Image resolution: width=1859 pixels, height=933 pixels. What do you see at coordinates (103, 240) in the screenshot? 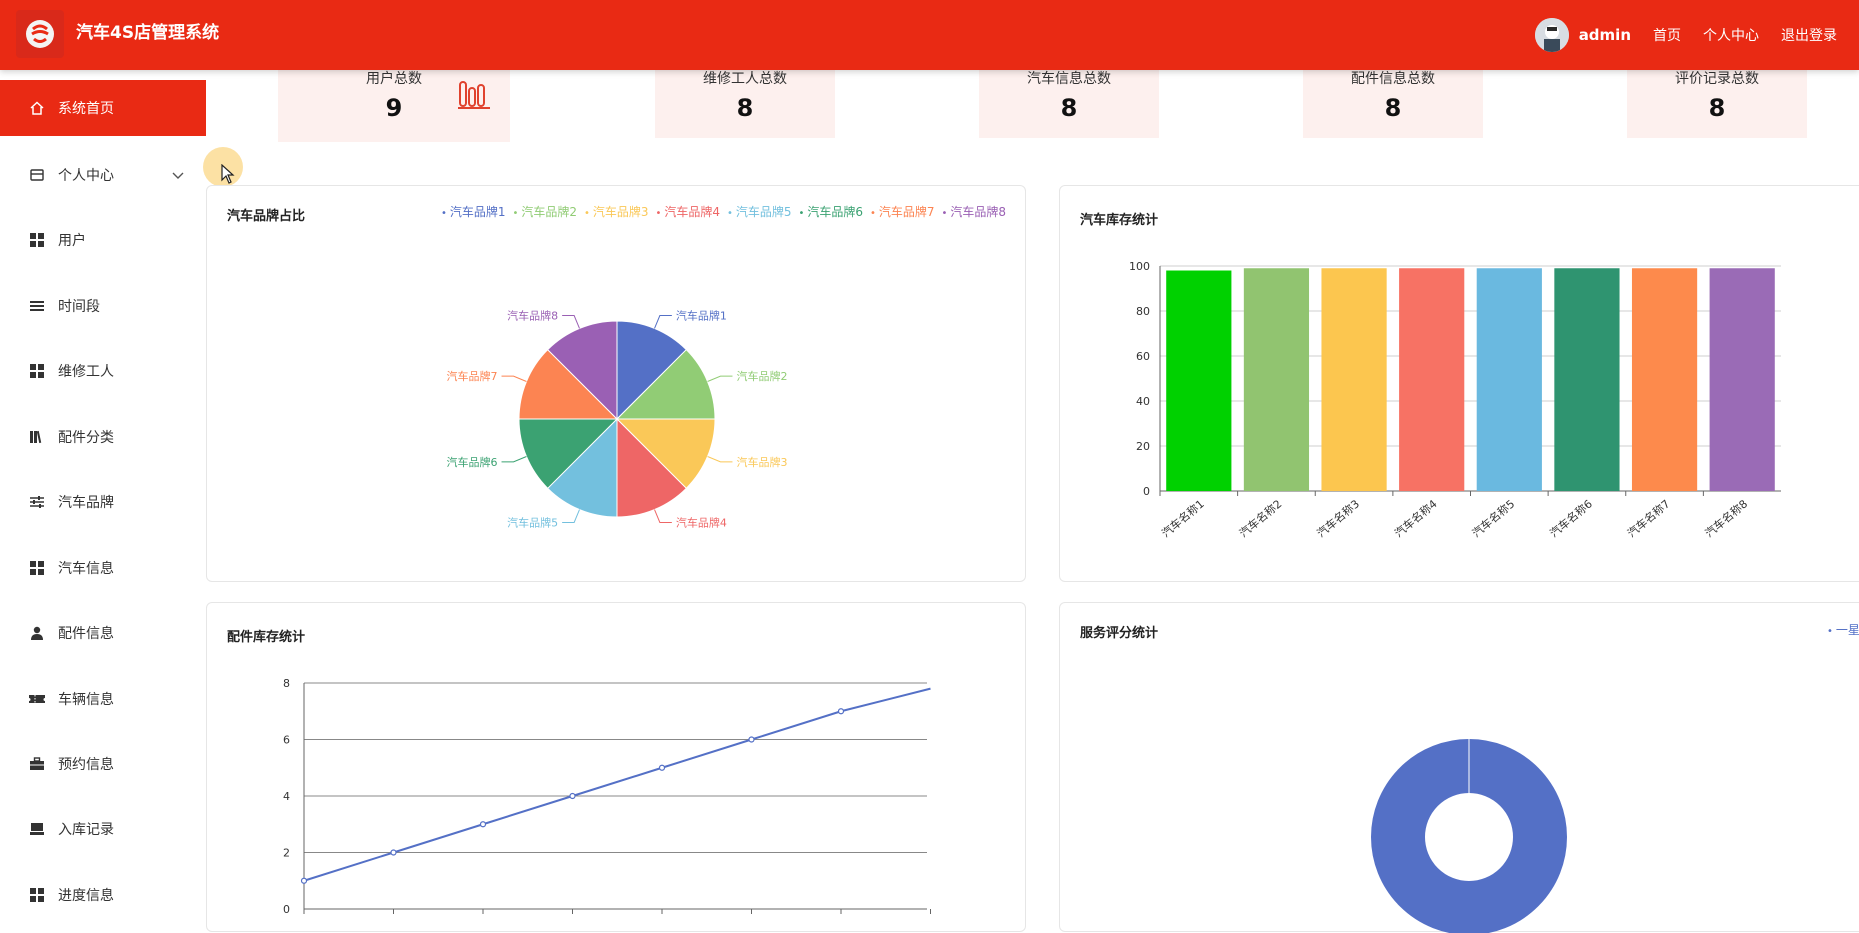
I see `sidebar-item-users: 用户` at bounding box center [103, 240].